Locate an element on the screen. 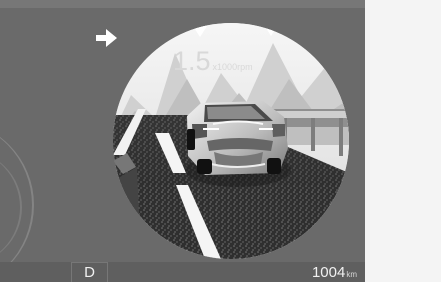  rpm-value: 1.5 is located at coordinates (192, 61).